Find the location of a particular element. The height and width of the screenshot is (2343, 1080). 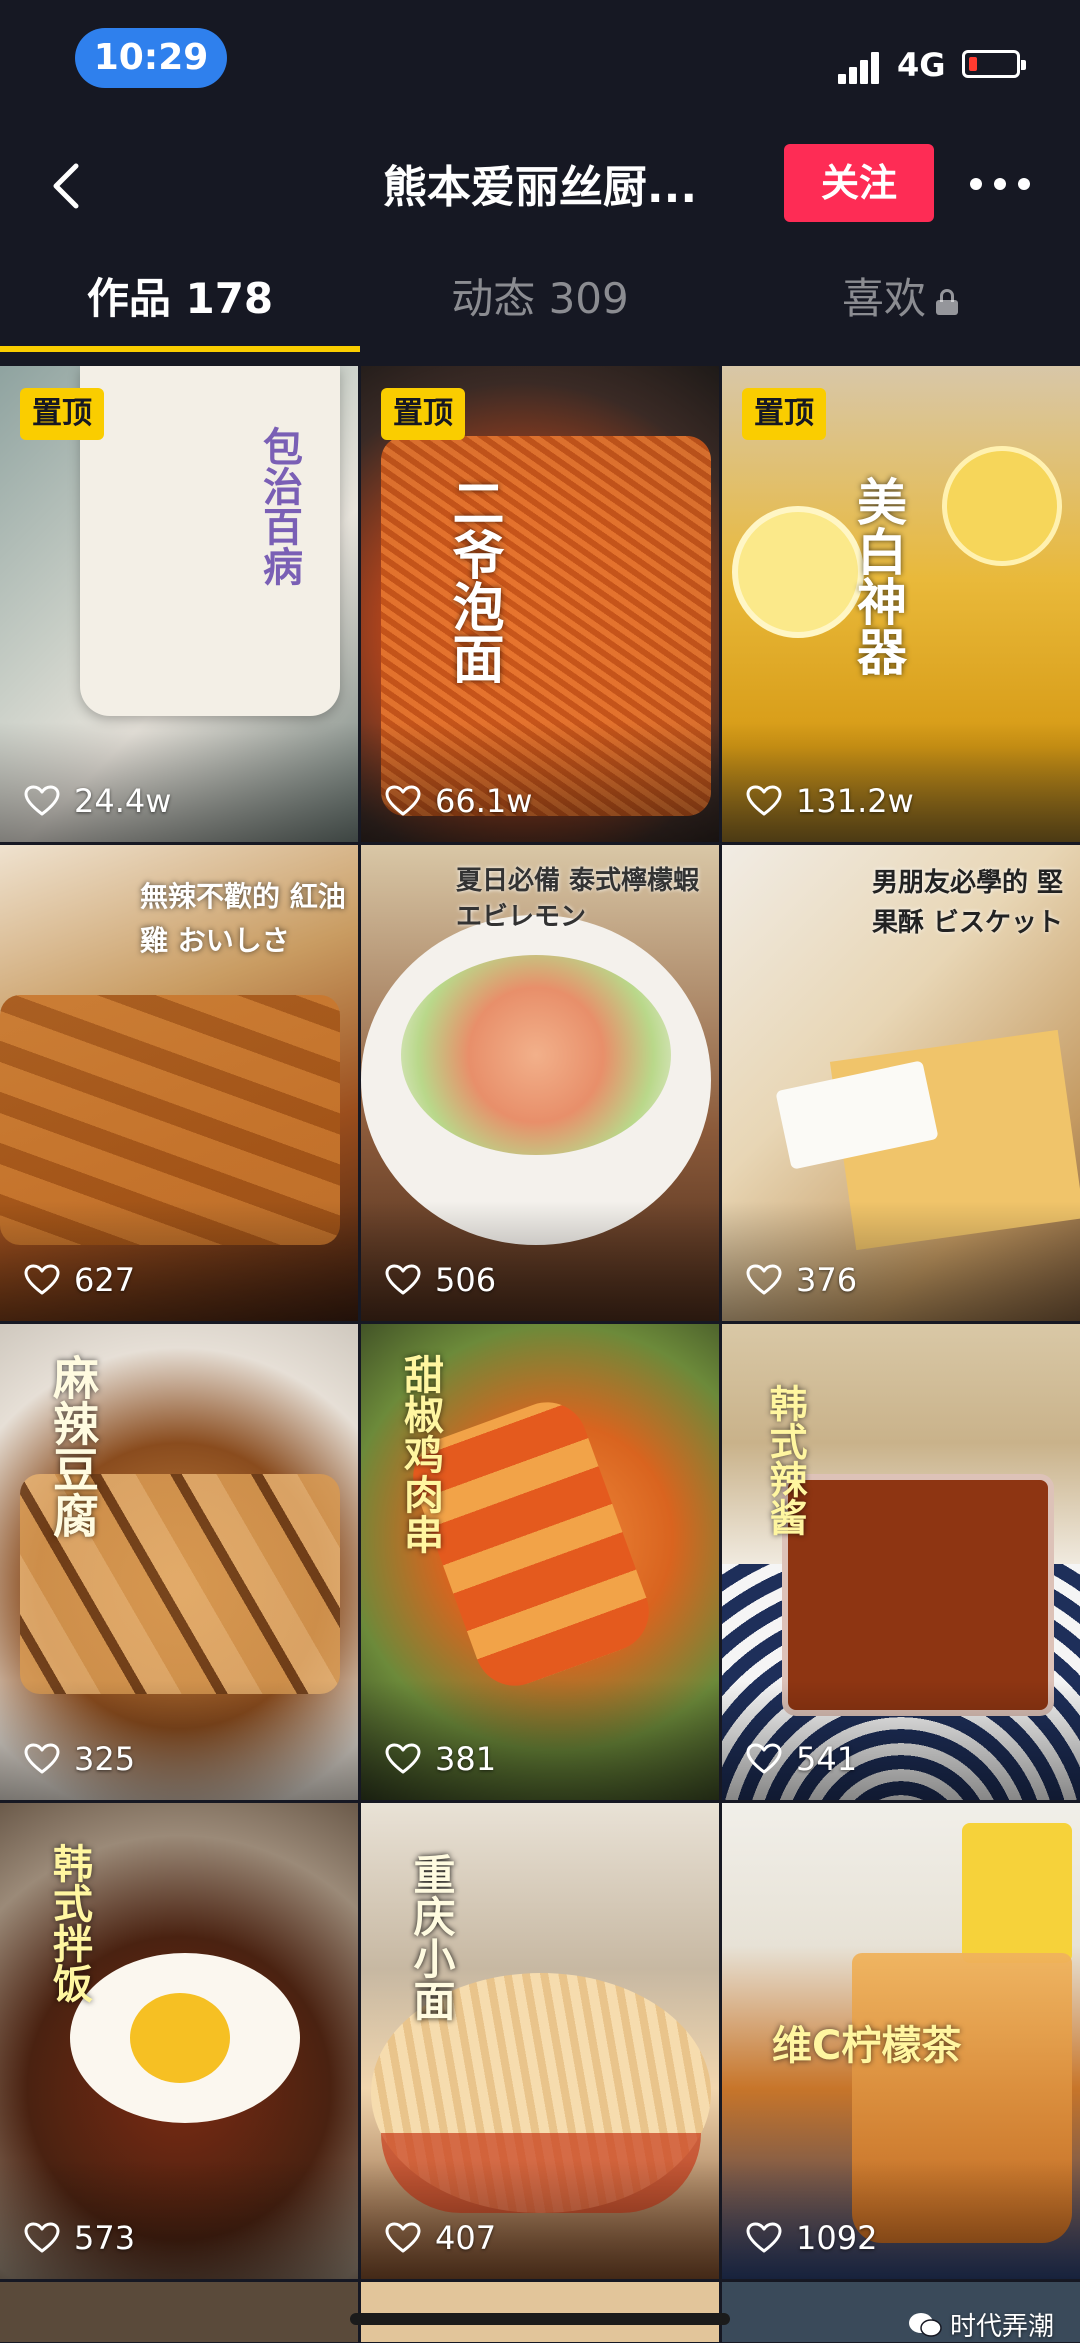

back-button is located at coordinates (70, 186).